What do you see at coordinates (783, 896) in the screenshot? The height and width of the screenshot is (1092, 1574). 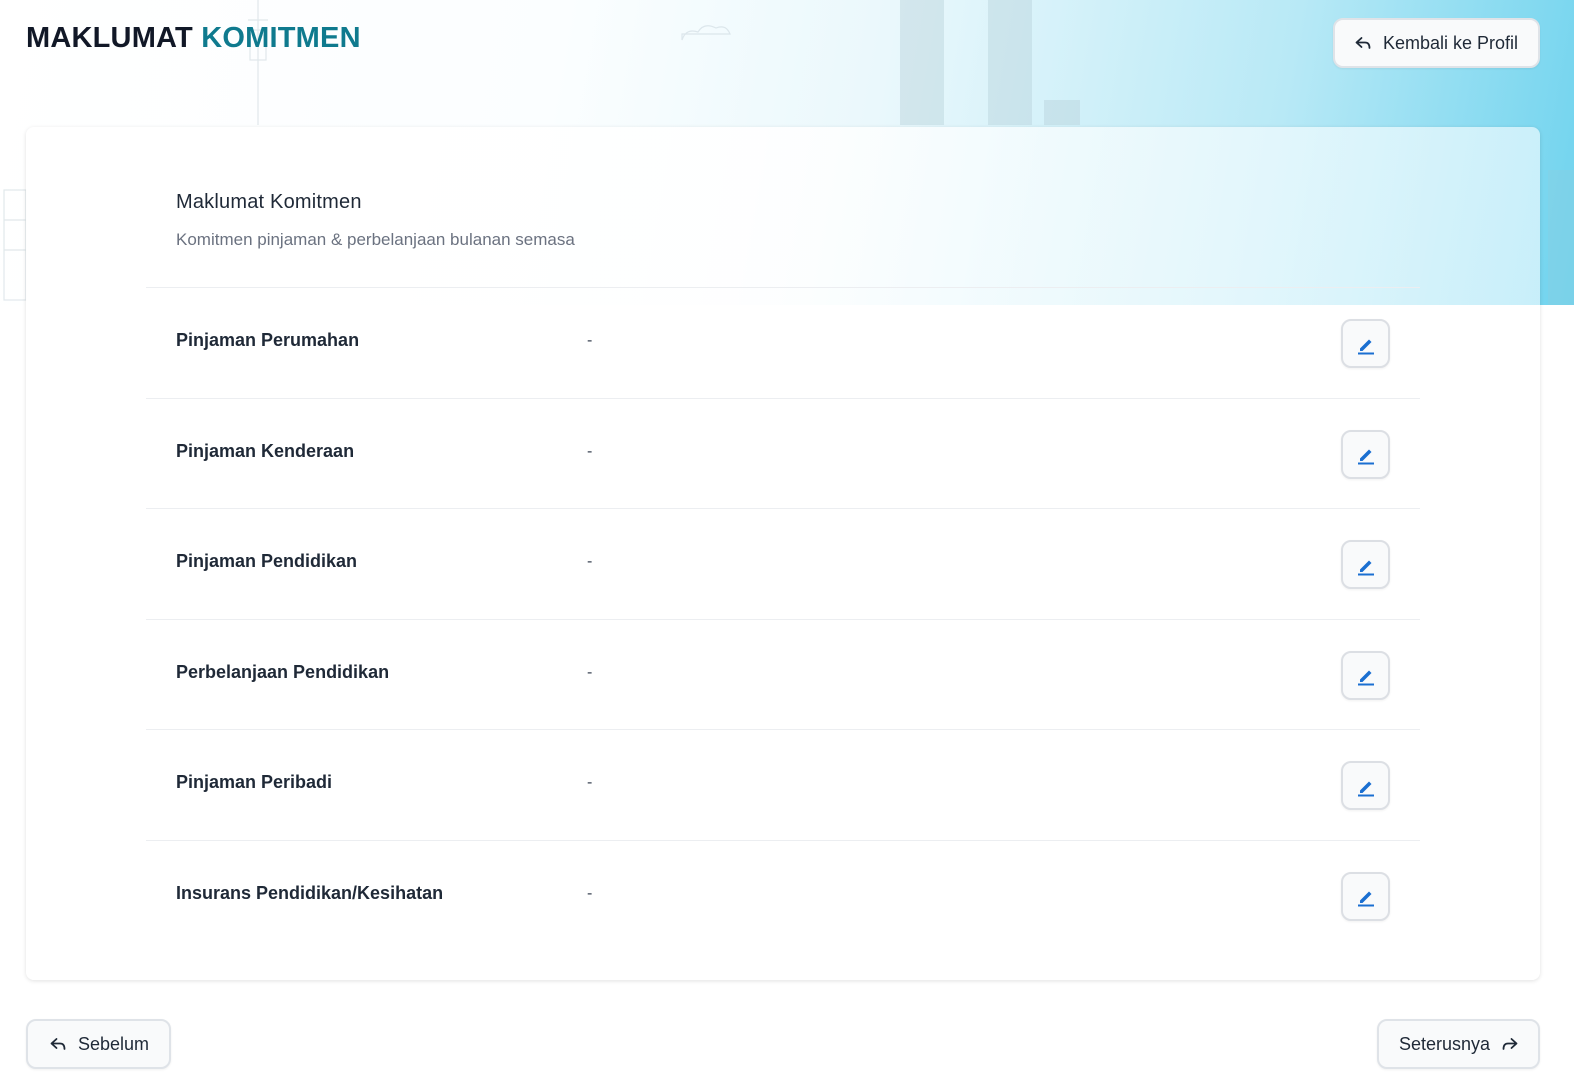 I see `commitment-row-insurans: Insurans Pendidikan/Kesihatan -` at bounding box center [783, 896].